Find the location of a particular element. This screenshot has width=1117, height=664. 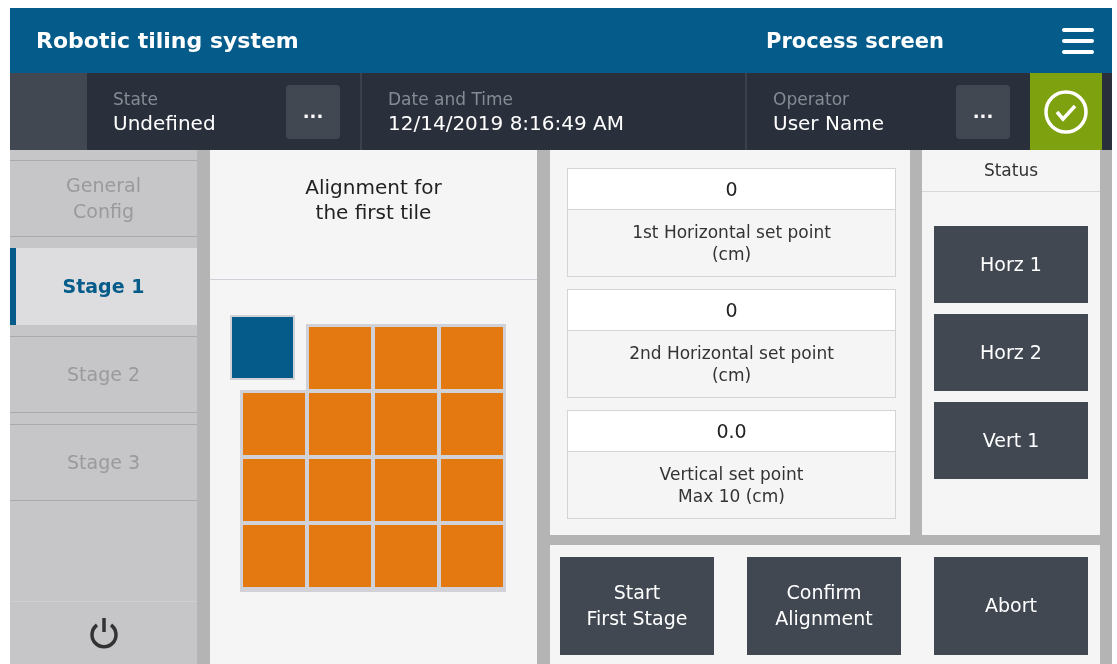

panel-title: Alignment for the first tile is located at coordinates (373, 215).